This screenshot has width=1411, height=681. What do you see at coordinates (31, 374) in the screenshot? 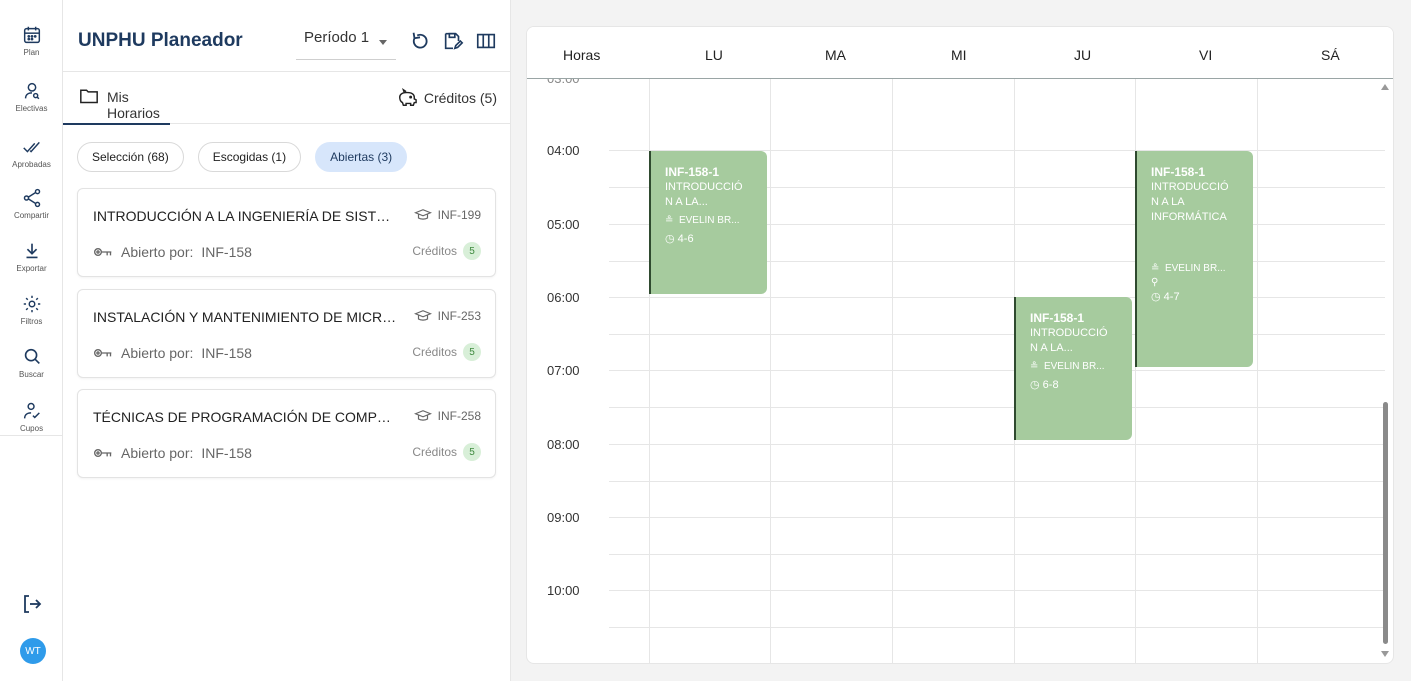
I see `rail-label: Buscar` at bounding box center [31, 374].